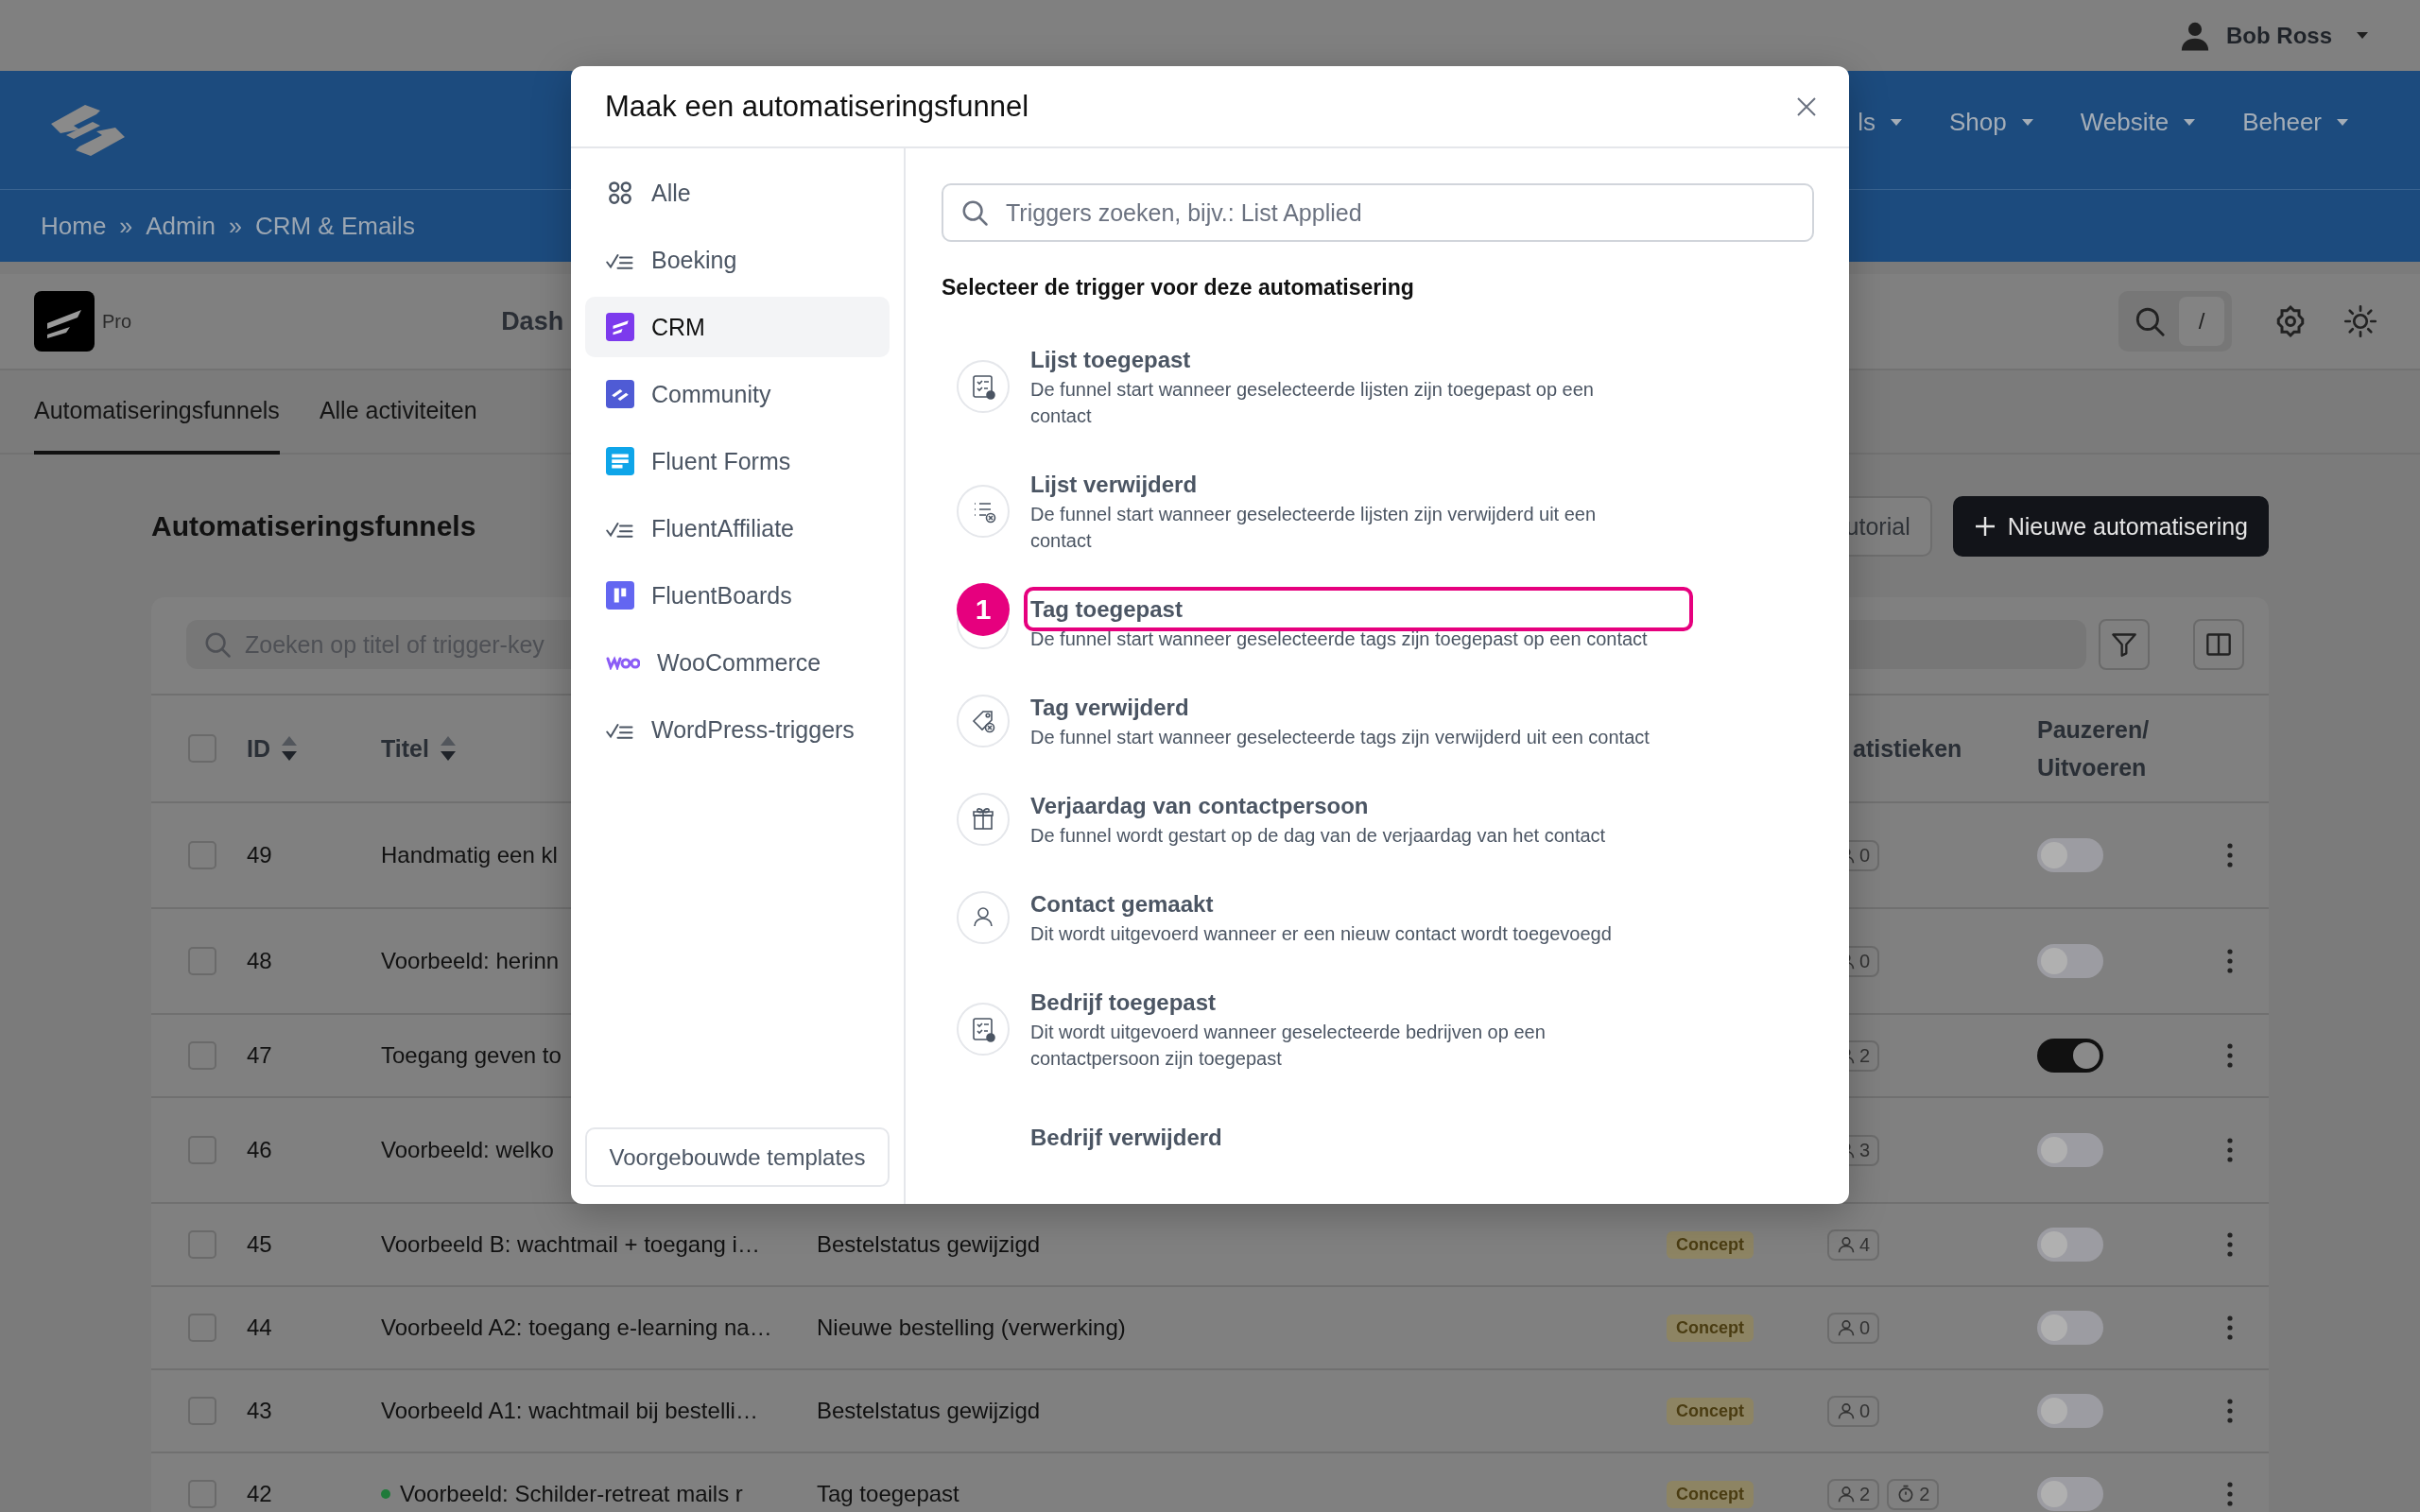  I want to click on templates-button: Voorgebouwde templates, so click(737, 1157).